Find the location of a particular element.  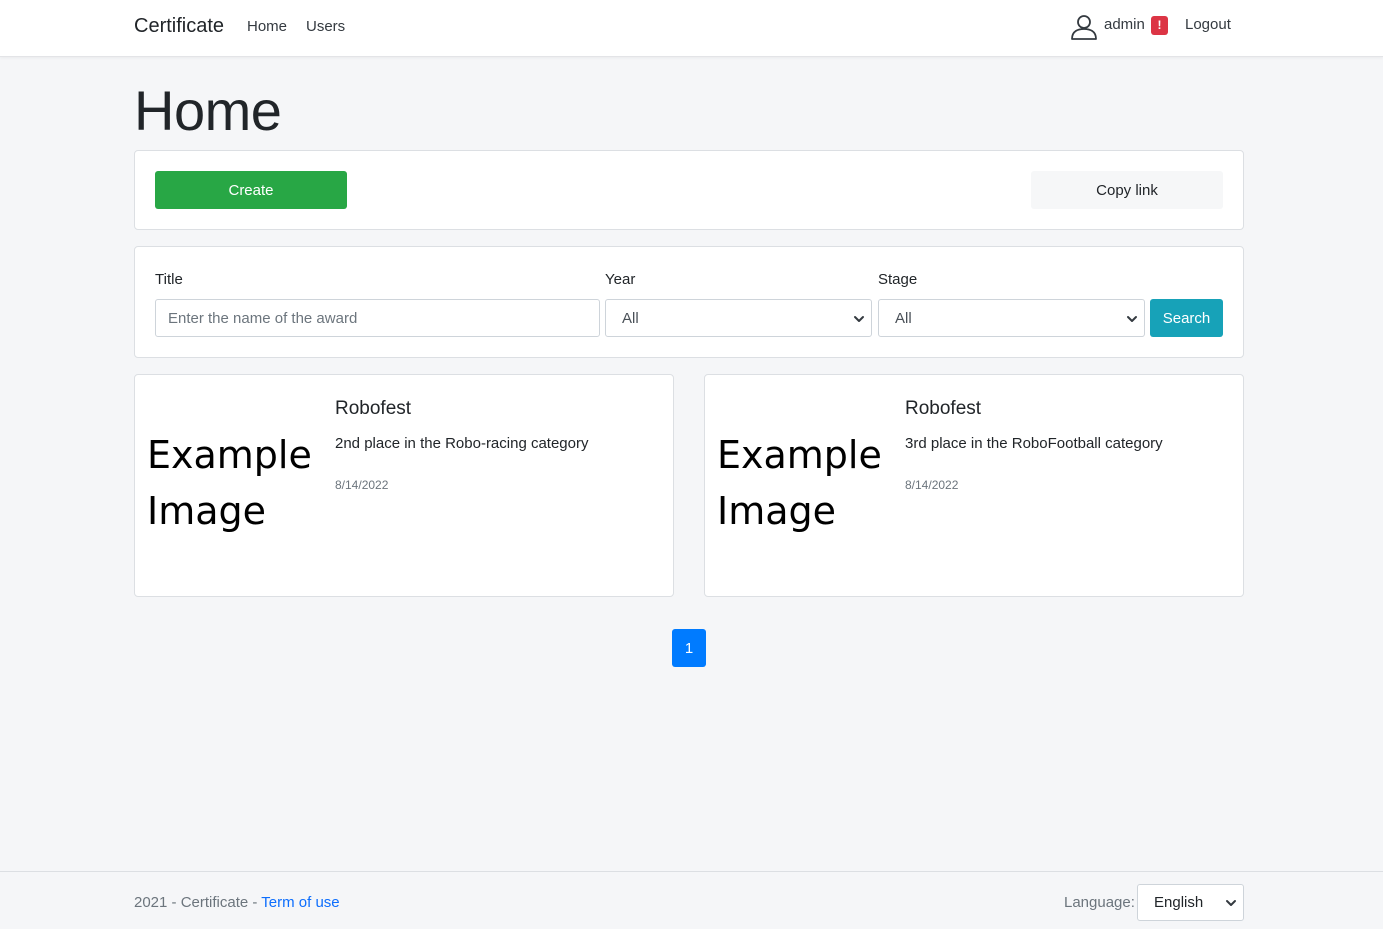

card-description: 2nd place in the Robo-racing category is located at coordinates (462, 443).